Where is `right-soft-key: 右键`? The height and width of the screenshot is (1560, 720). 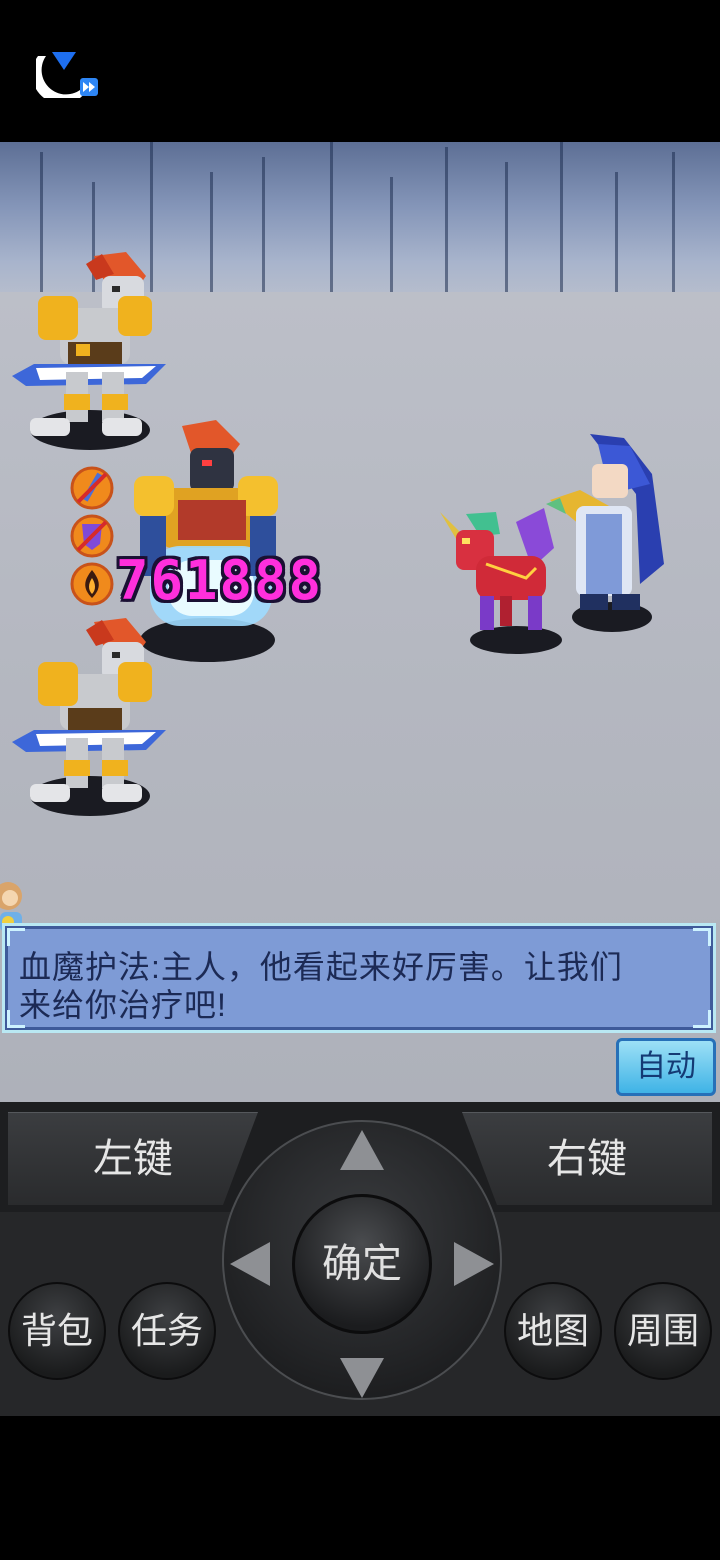
right-soft-key: 右键 is located at coordinates (587, 1158).